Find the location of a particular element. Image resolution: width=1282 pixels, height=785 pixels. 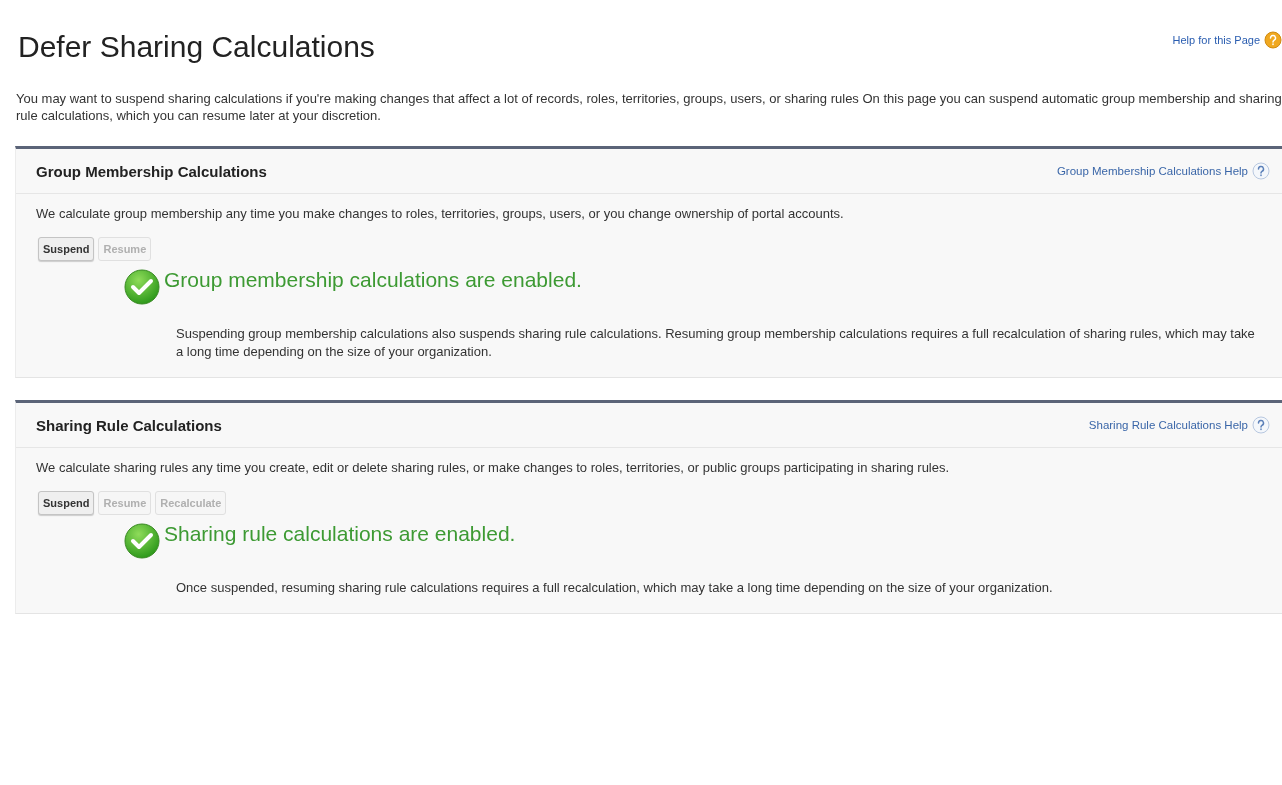

status-message: Group membership calculations are enabled. is located at coordinates (373, 280).